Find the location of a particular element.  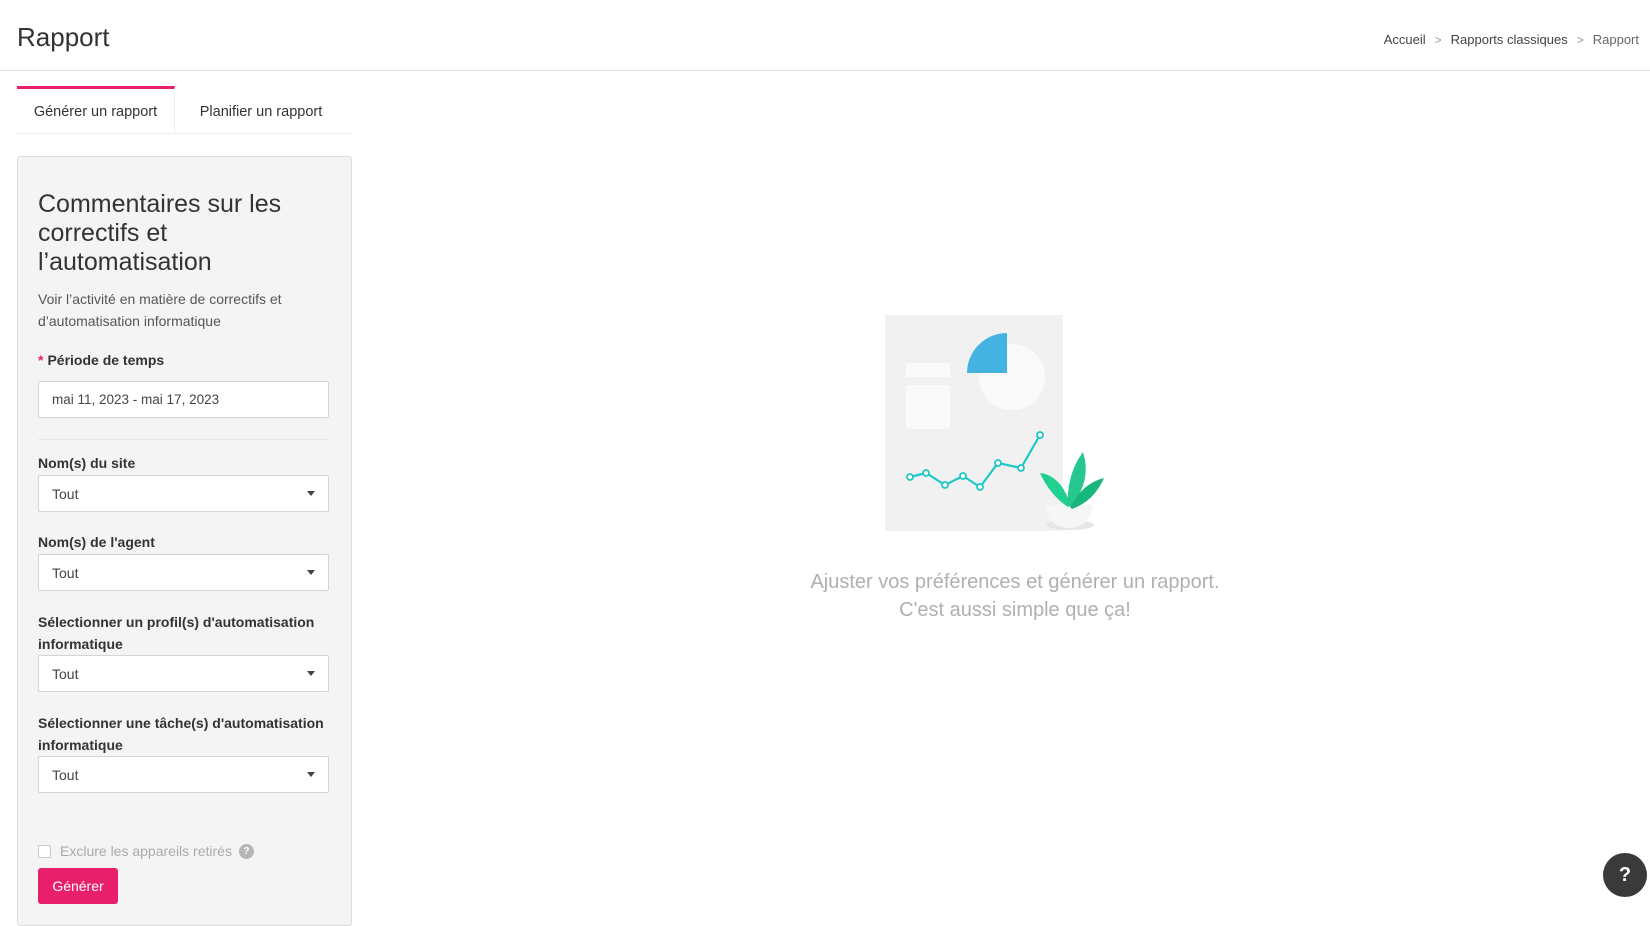

empty-state-line-2: C'est aussi simple que ça! is located at coordinates (1015, 610).